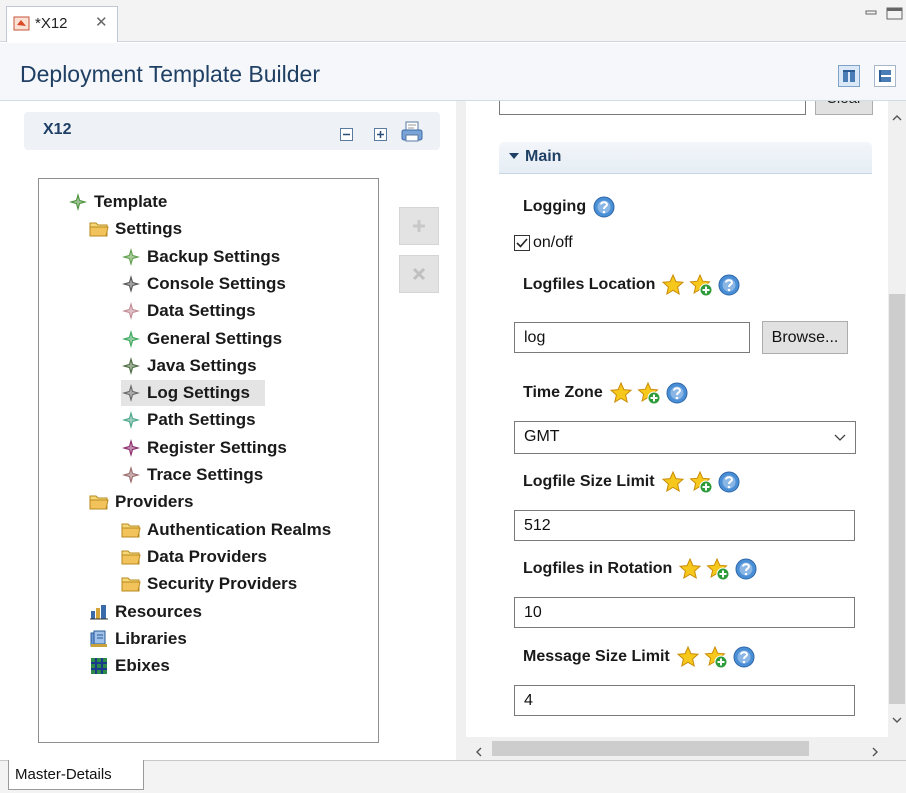  I want to click on tree-item-label: Java Settings, so click(202, 365).